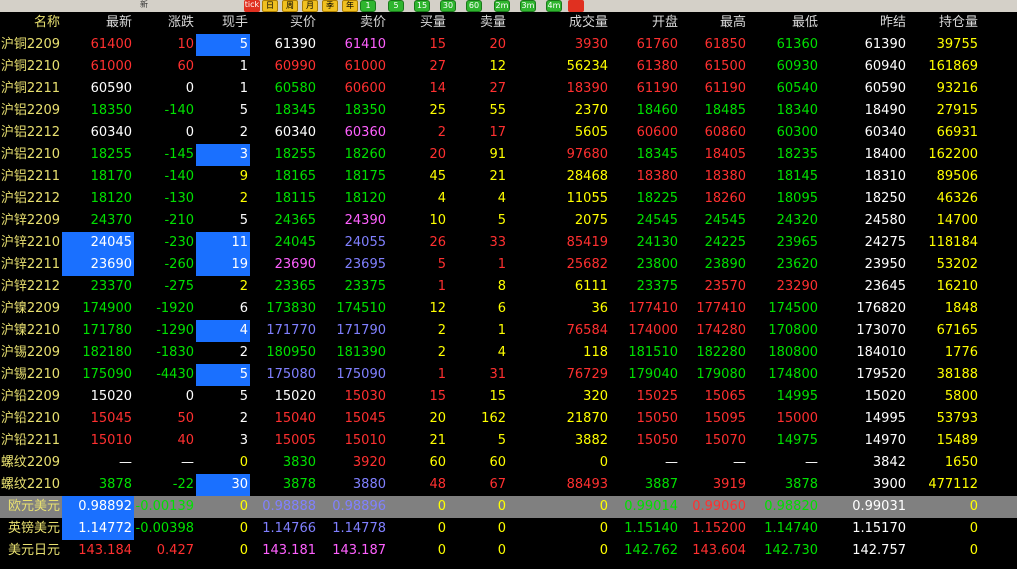 The width and height of the screenshot is (1017, 569). What do you see at coordinates (793, 308) in the screenshot?
I see `quote-cell: 174500` at bounding box center [793, 308].